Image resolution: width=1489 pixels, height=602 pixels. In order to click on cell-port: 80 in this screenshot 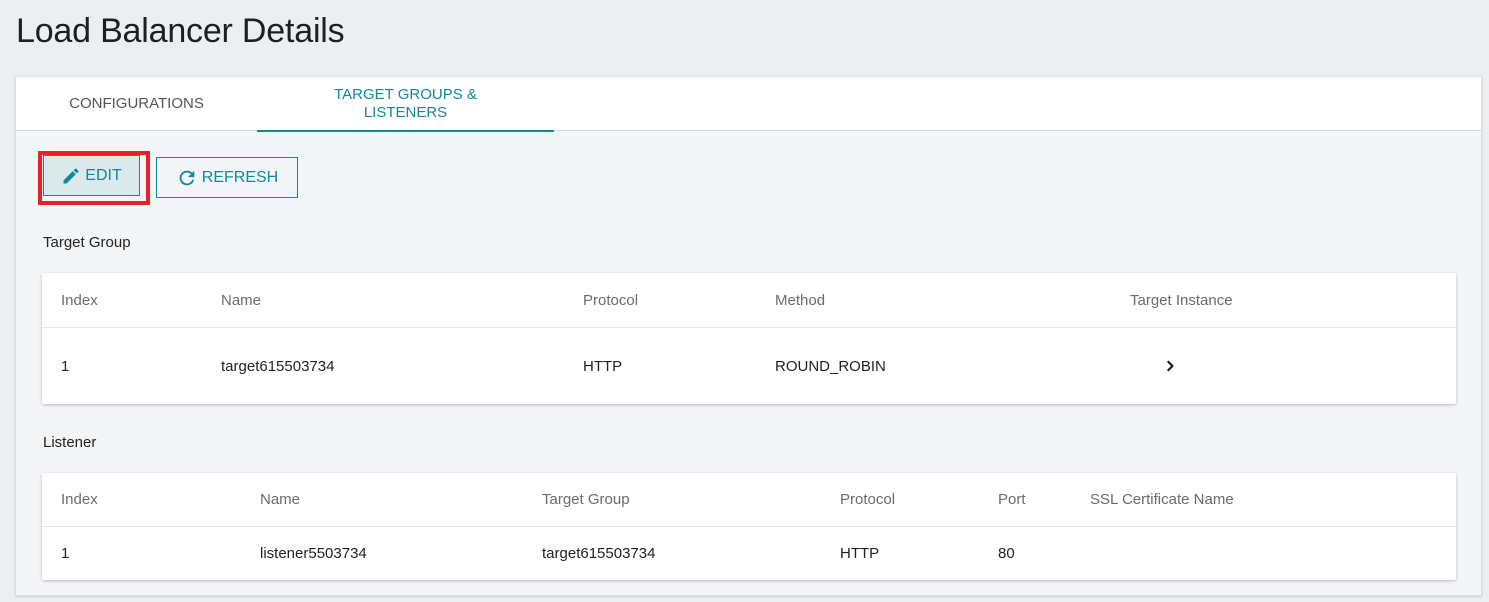, I will do `click(1006, 553)`.